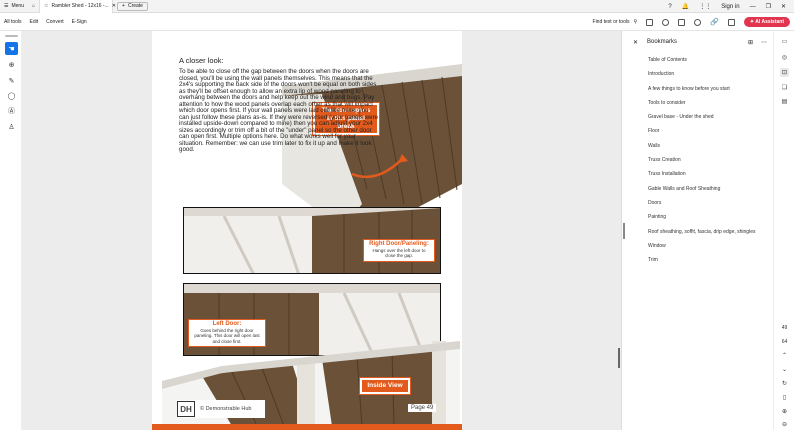 Image resolution: width=794 pixels, height=430 pixels. I want to click on bookmark-item: Gravel base - Under the shed, so click(710, 119).